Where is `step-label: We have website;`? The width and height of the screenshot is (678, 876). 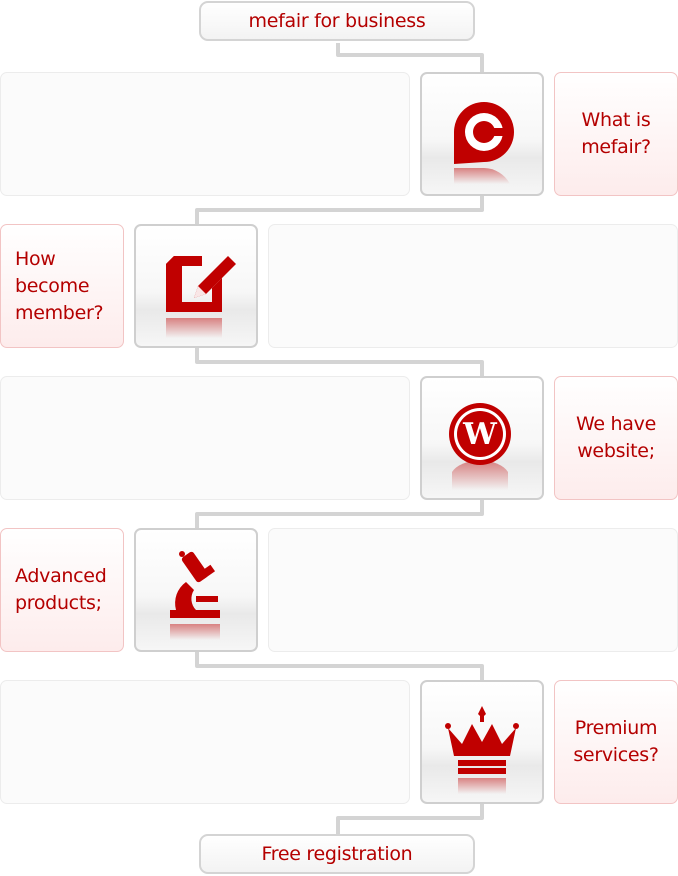
step-label: We have website; is located at coordinates (616, 438).